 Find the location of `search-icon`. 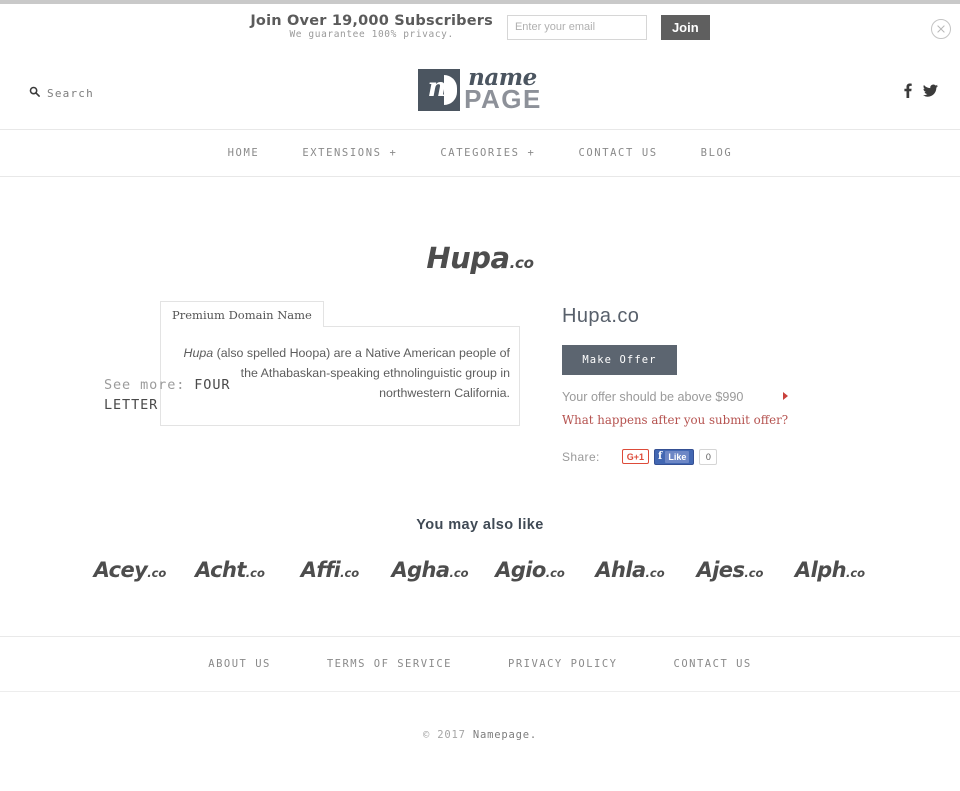

search-icon is located at coordinates (34, 93).